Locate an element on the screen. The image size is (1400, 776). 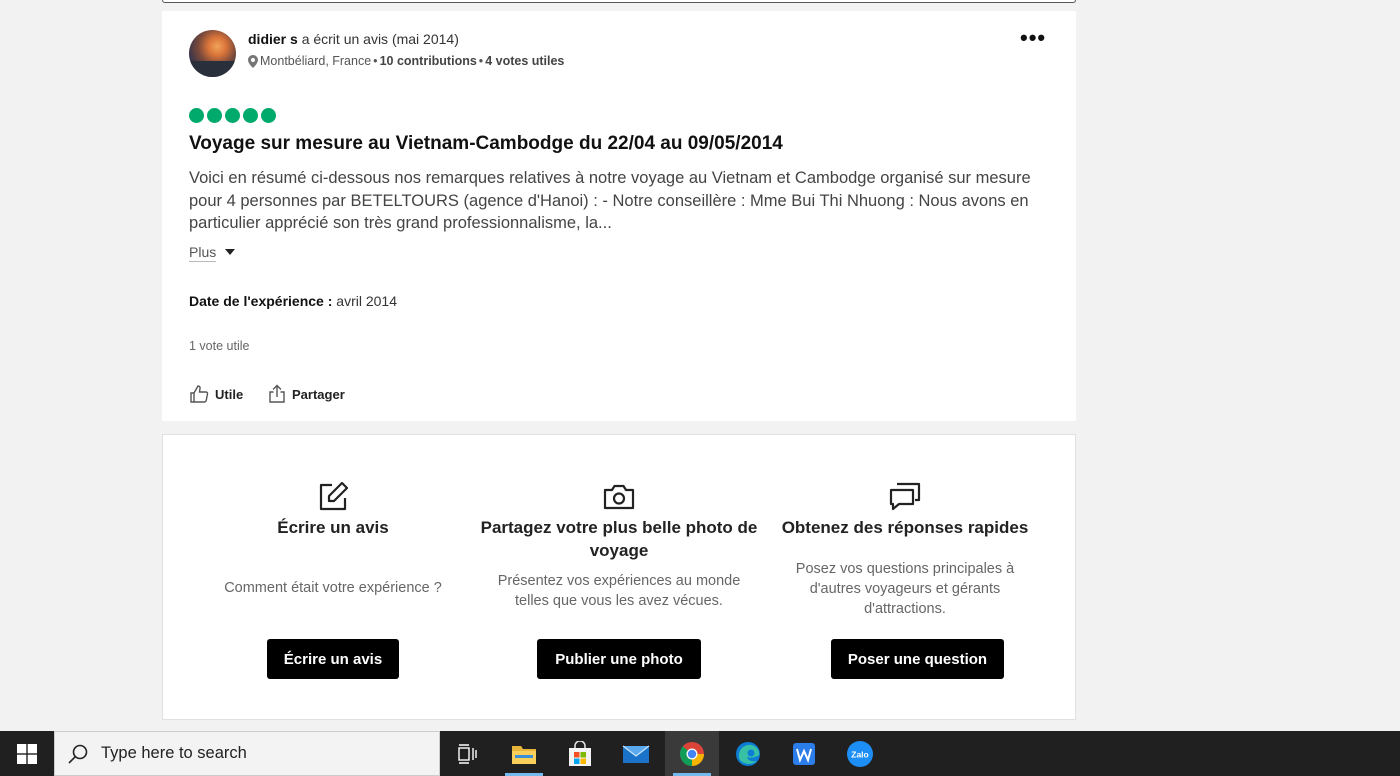
chrome-icon is located at coordinates (692, 753).